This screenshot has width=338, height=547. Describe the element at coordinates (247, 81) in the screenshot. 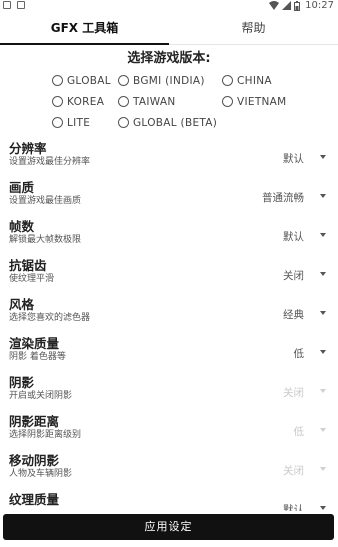

I see `radio-china: CHINA` at that location.